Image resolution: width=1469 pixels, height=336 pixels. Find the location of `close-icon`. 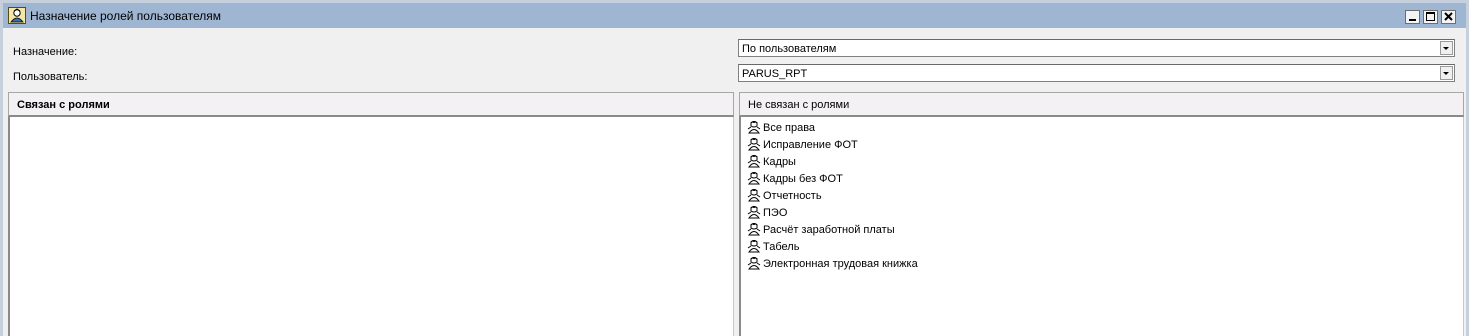

close-icon is located at coordinates (1448, 16).